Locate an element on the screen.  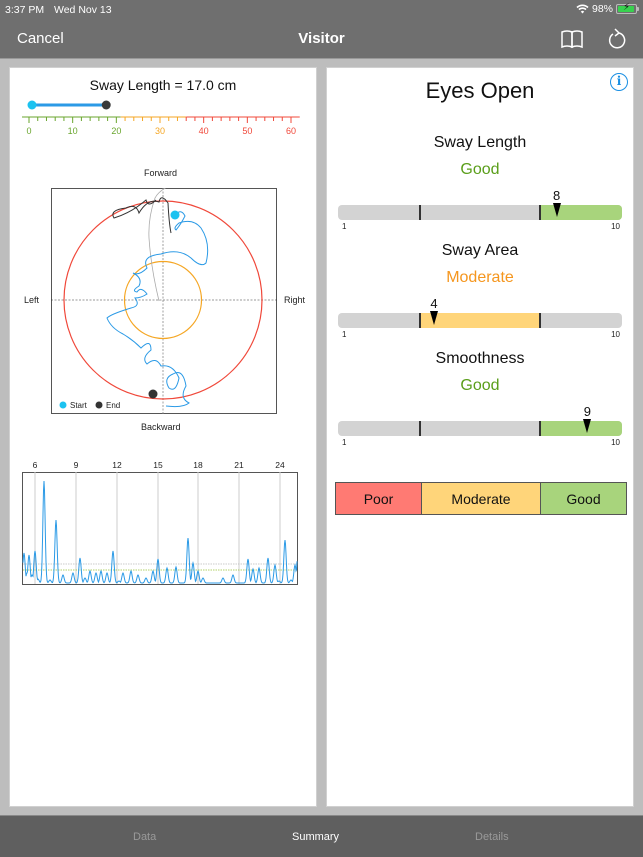
scale-tick-label: 50 is located at coordinates (247, 131).